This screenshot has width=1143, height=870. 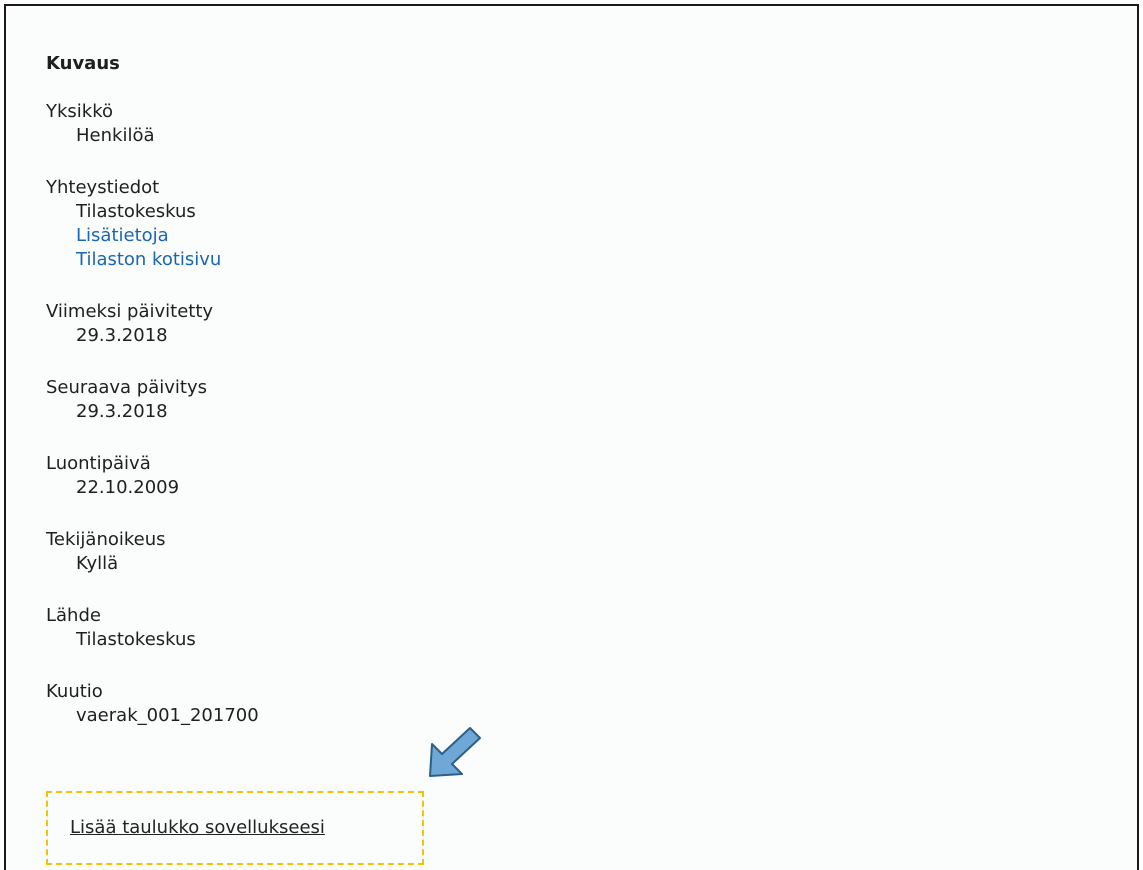 I want to click on next-update-value: 29.3.2018, so click(x=122, y=411).